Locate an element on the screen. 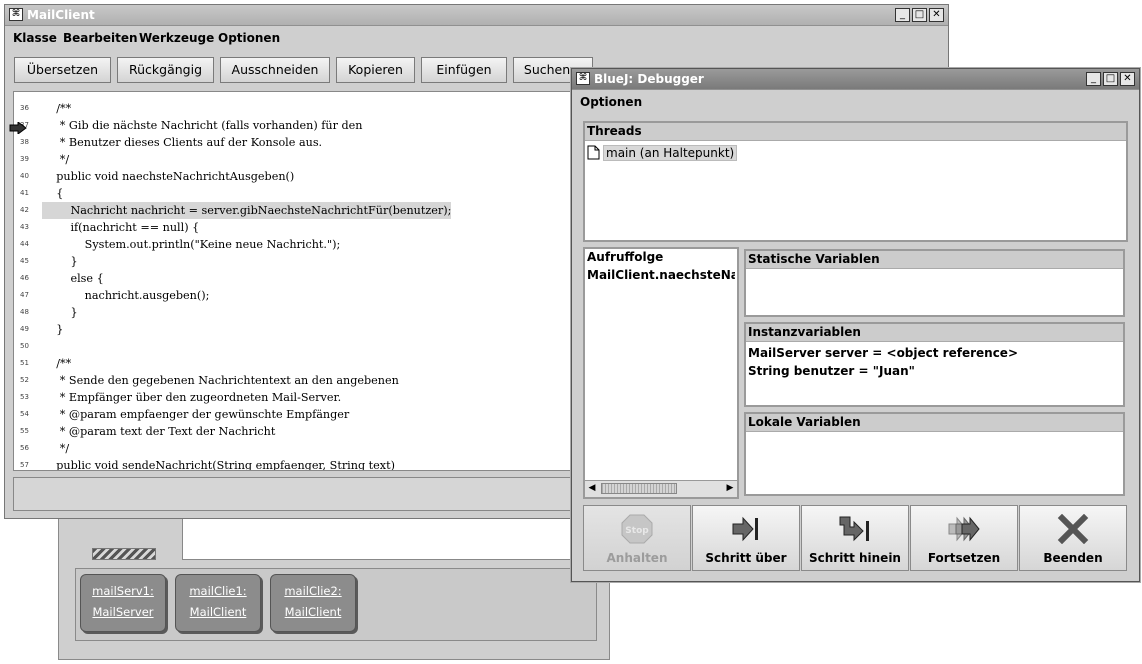 The image size is (1142, 664). menu-klasse: Klasse is located at coordinates (35, 38).